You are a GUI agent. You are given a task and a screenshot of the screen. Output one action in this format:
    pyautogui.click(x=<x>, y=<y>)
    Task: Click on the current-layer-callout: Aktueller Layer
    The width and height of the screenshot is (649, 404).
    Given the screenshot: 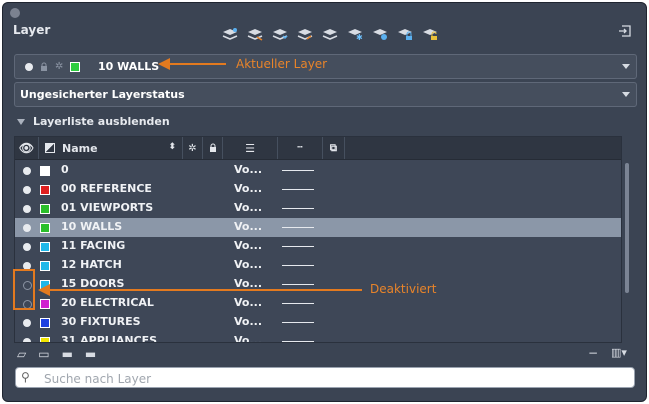 What is the action you would take?
    pyautogui.click(x=282, y=64)
    